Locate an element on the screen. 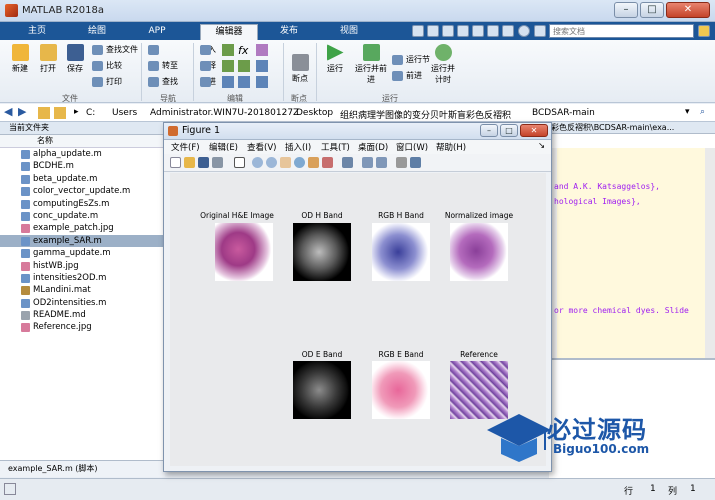  chevron-down-icon: ▾ is located at coordinates (691, 113).